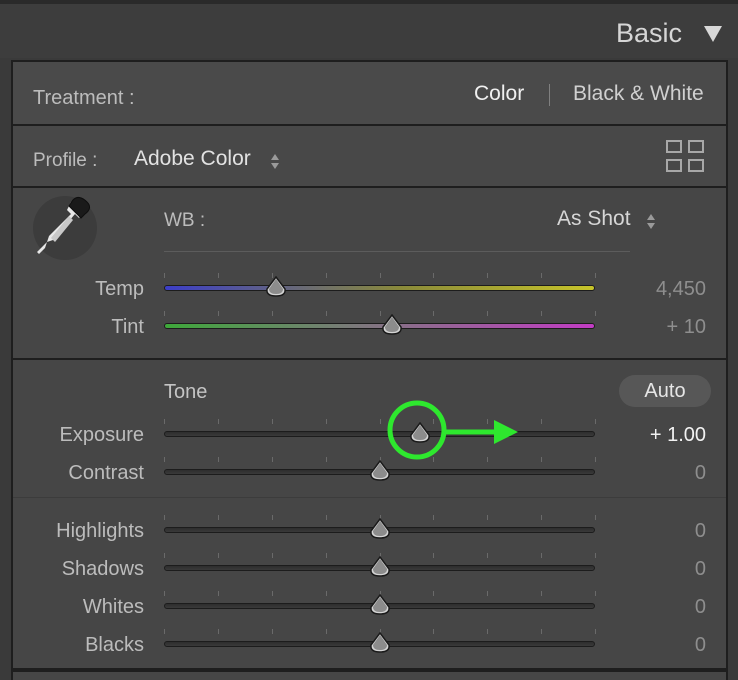 The width and height of the screenshot is (738, 680). Describe the element at coordinates (192, 159) in the screenshot. I see `profile-select: Adobe Color` at that location.